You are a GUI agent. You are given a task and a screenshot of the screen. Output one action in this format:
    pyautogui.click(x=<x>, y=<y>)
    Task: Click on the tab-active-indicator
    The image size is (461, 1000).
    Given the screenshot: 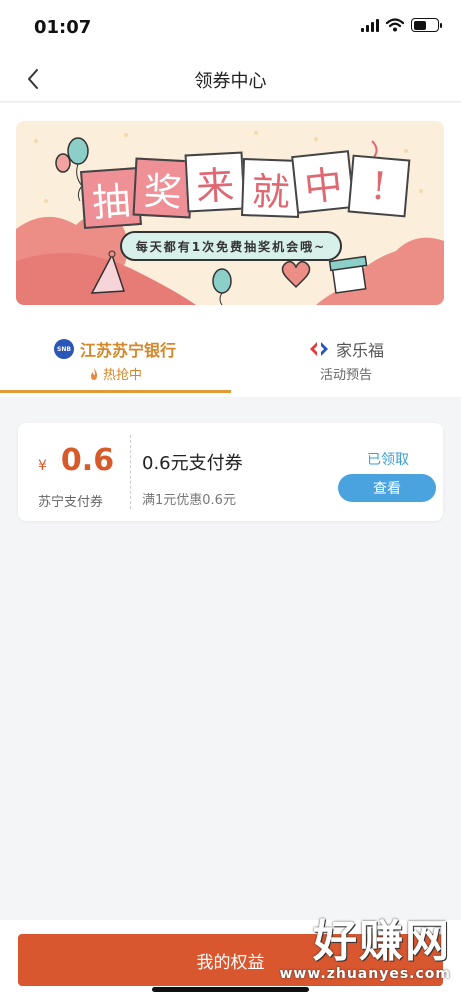 What is the action you would take?
    pyautogui.click(x=115, y=391)
    